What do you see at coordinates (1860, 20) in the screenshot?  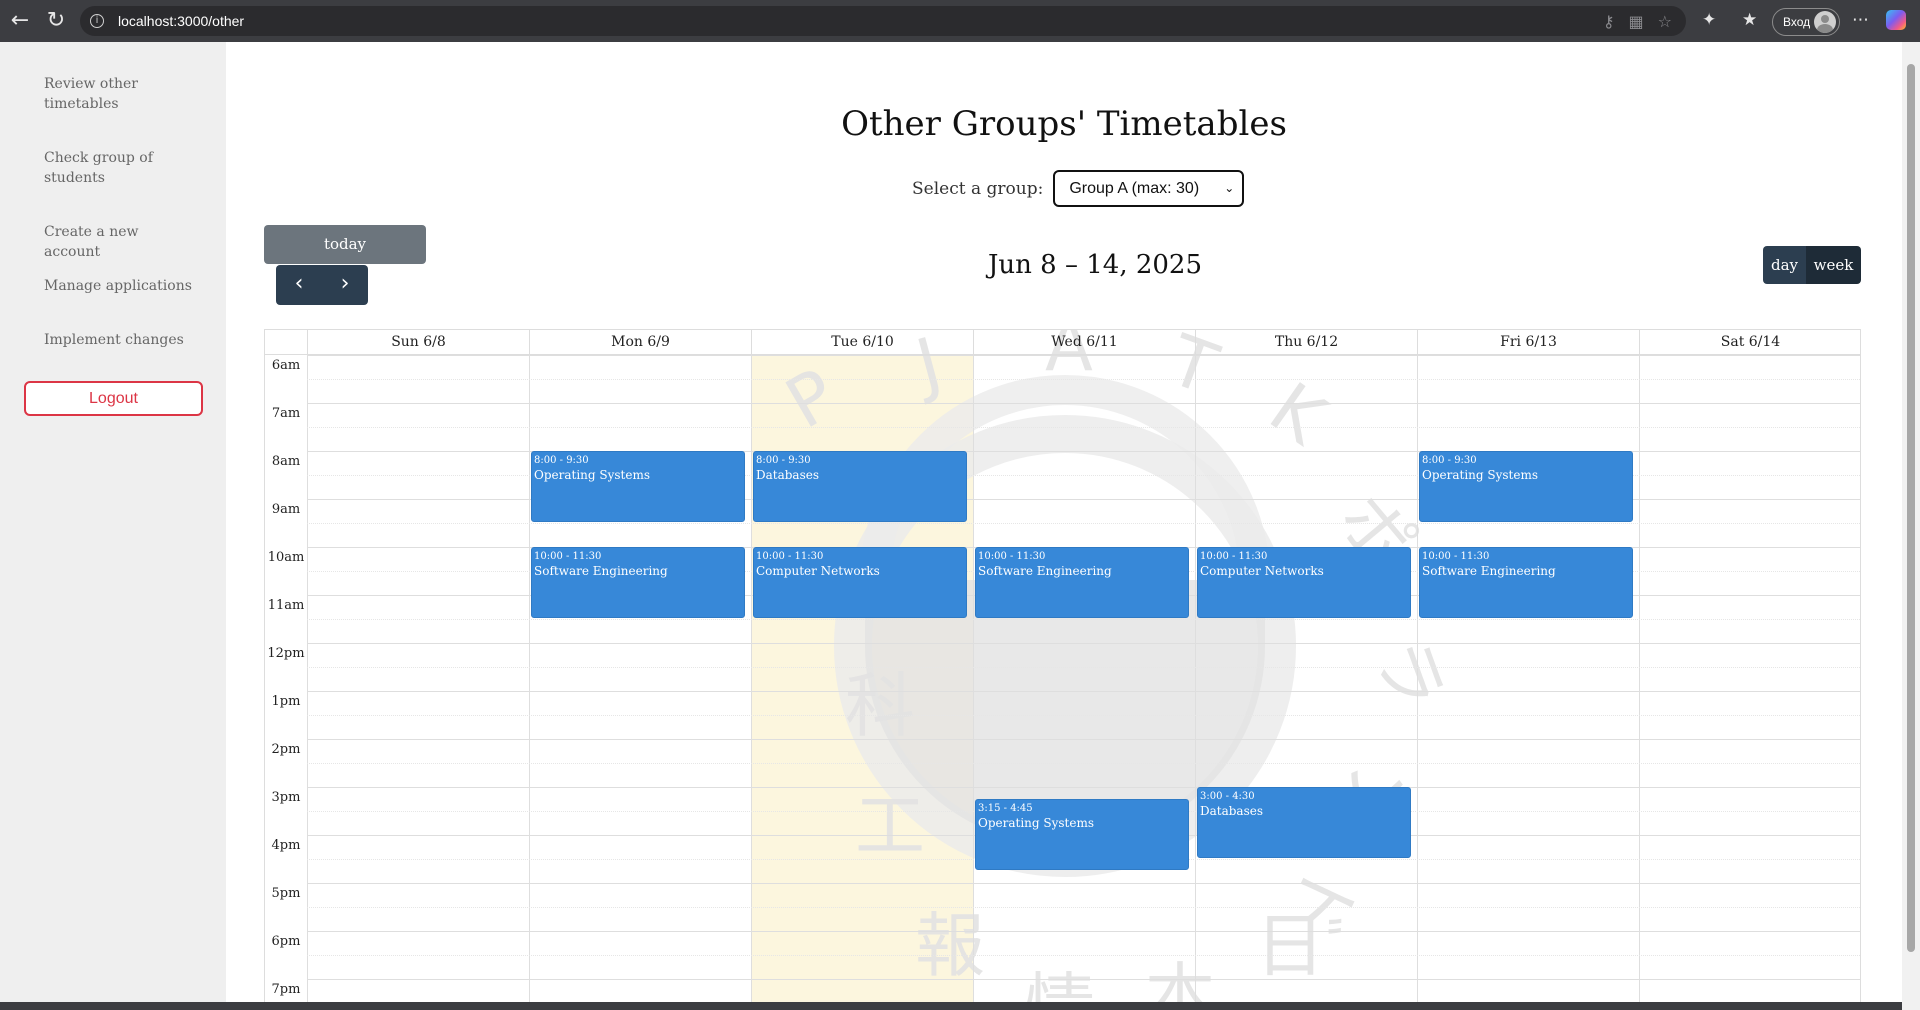 I see `more-icon: ⋯` at bounding box center [1860, 20].